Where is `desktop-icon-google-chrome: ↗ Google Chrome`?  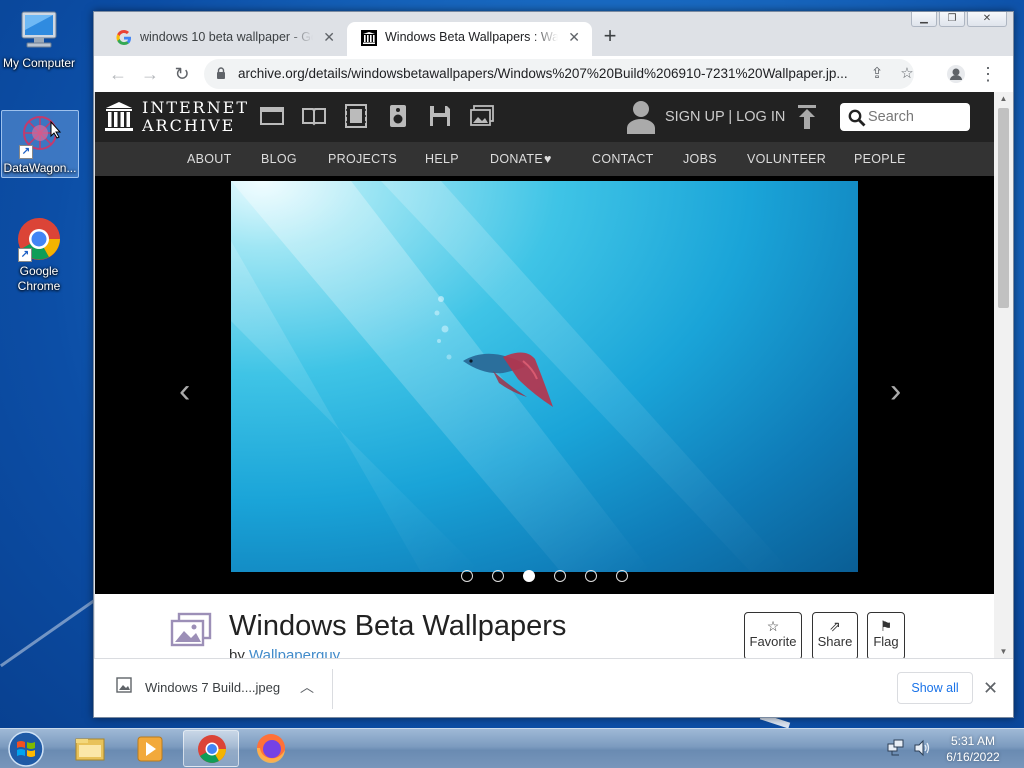 desktop-icon-google-chrome: ↗ Google Chrome is located at coordinates (39, 255).